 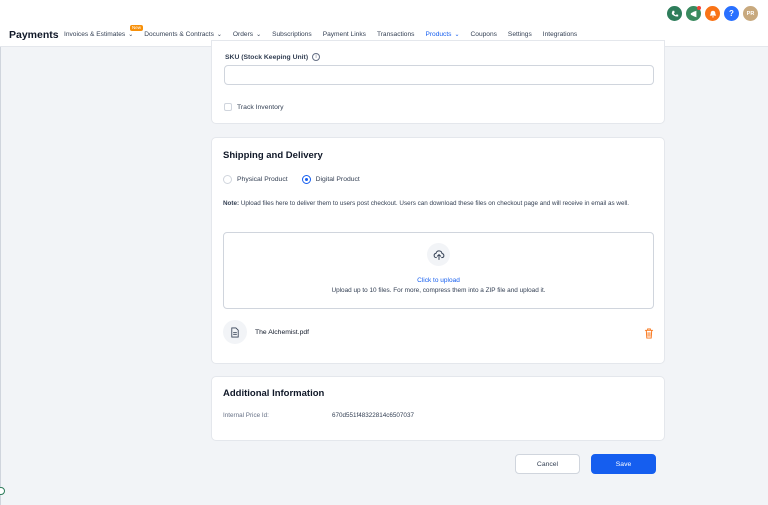 I want to click on nav-label: Payment Links, so click(x=344, y=34).